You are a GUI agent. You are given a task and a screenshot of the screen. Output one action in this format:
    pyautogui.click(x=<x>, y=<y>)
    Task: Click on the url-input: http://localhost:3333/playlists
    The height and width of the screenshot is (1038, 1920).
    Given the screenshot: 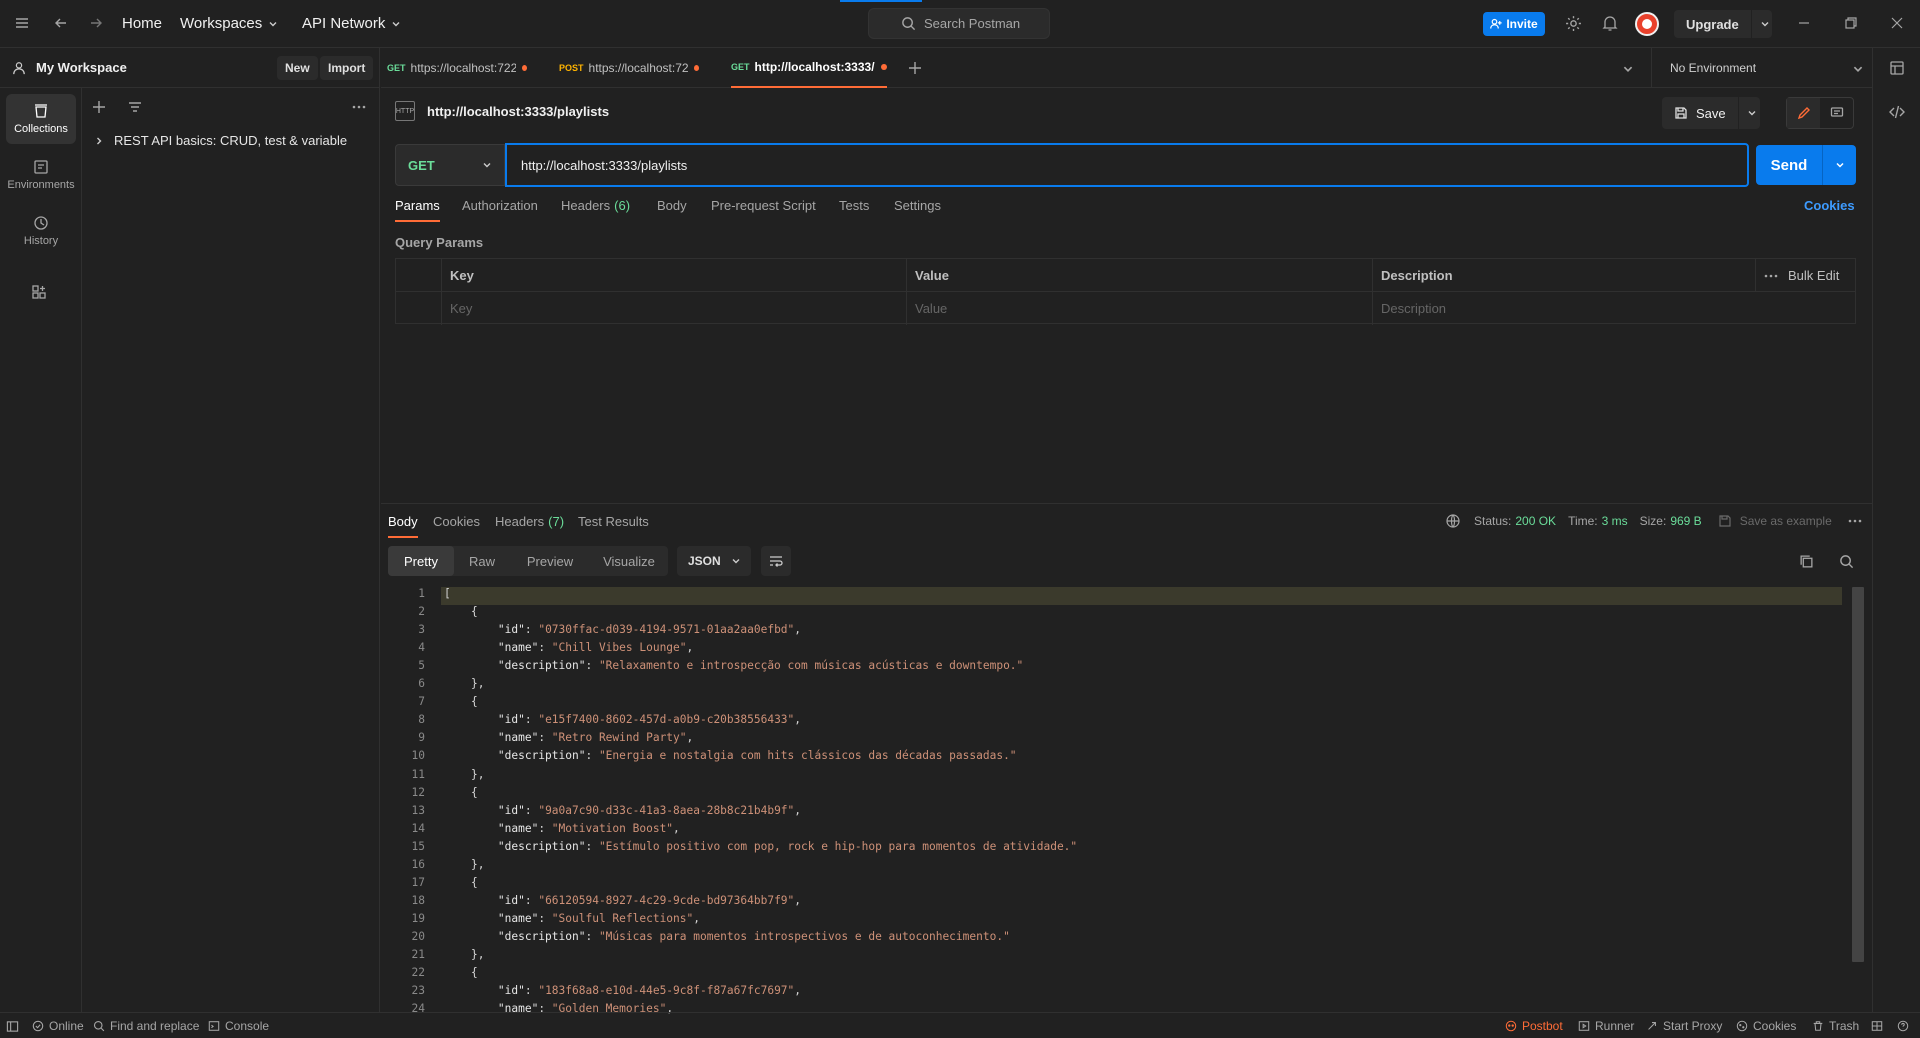 What is the action you would take?
    pyautogui.click(x=1127, y=165)
    